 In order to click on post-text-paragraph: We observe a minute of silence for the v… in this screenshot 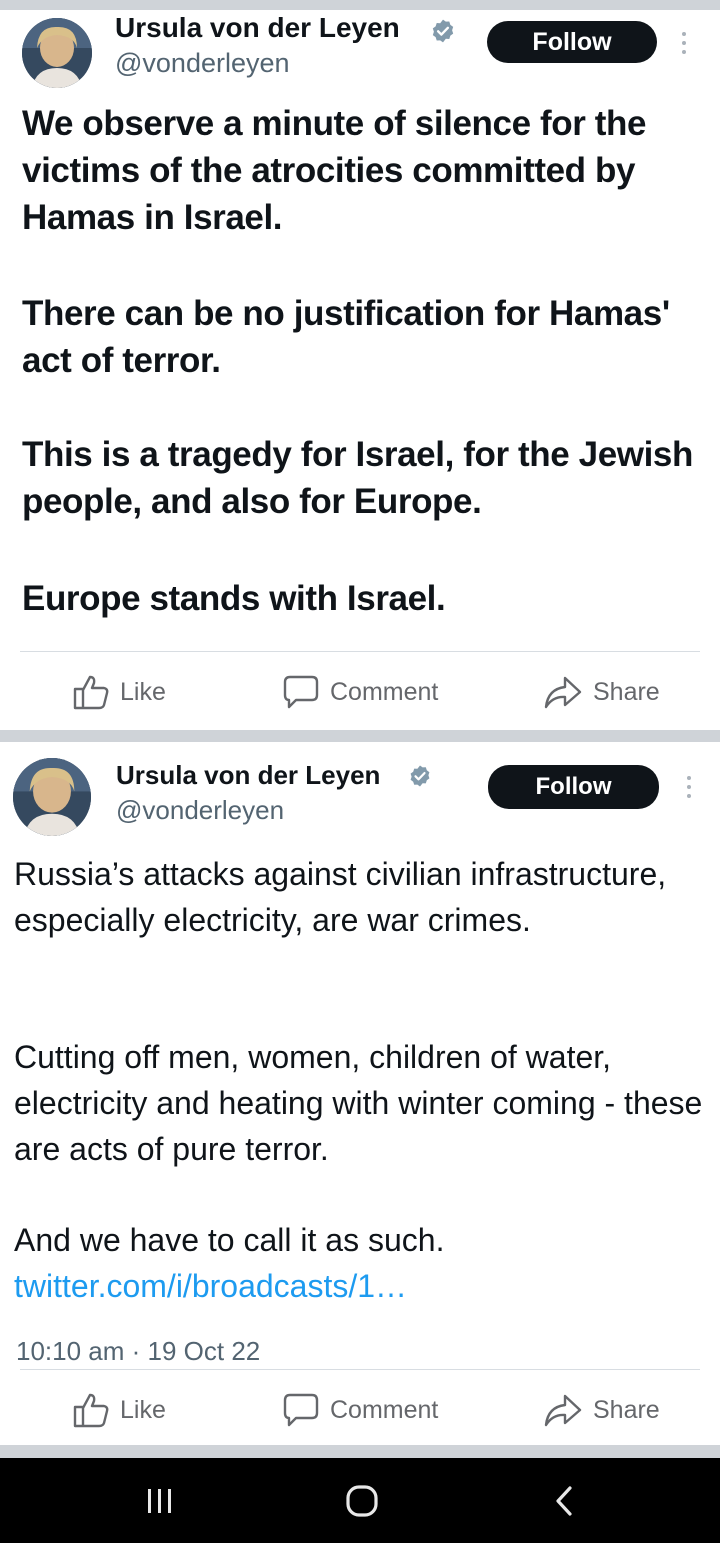, I will do `click(334, 170)`.